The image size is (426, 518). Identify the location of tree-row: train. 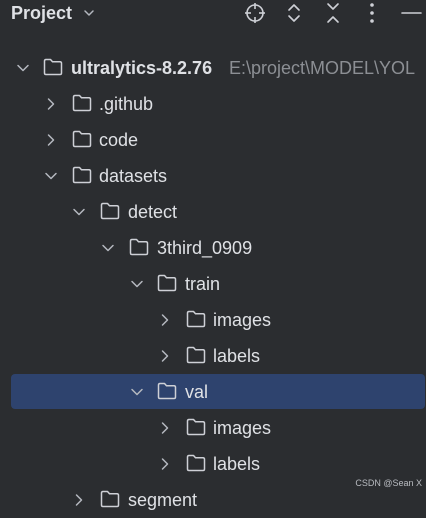
(213, 284).